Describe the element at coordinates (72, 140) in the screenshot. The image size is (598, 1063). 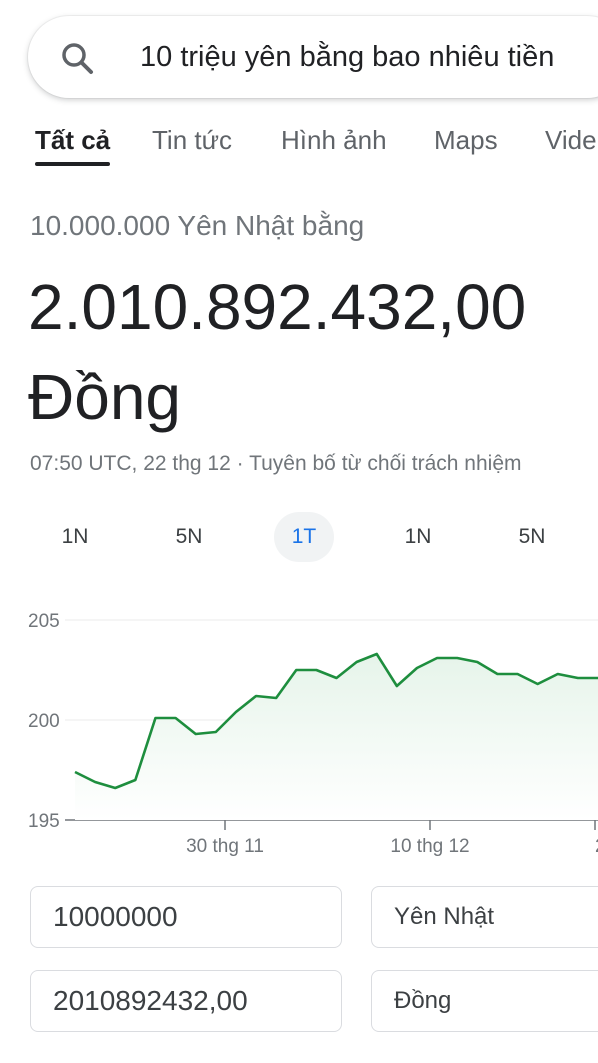
I see `tab-all: Tất cả` at that location.